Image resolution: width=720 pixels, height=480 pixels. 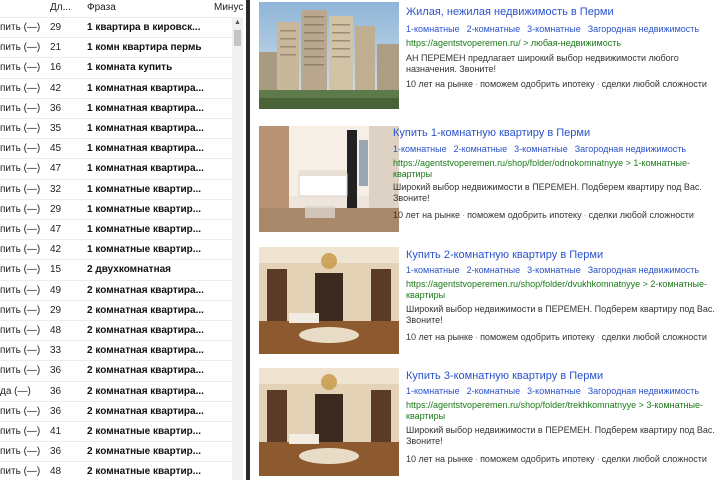 What do you see at coordinates (237, 38) in the screenshot?
I see `scroll-thumb` at bounding box center [237, 38].